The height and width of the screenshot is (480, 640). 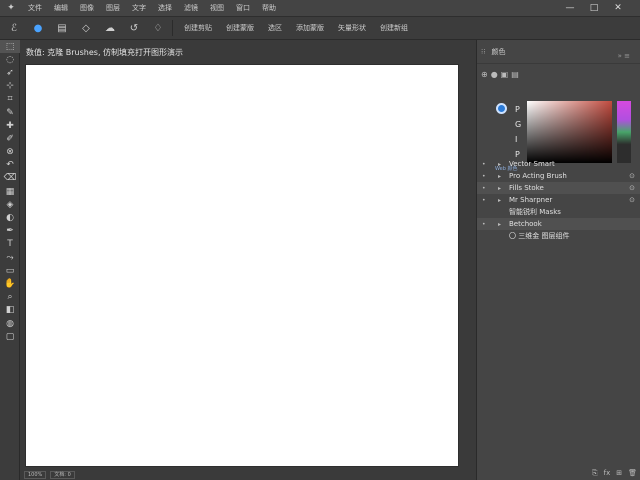 I want to click on channel-label: P, so click(x=517, y=109).